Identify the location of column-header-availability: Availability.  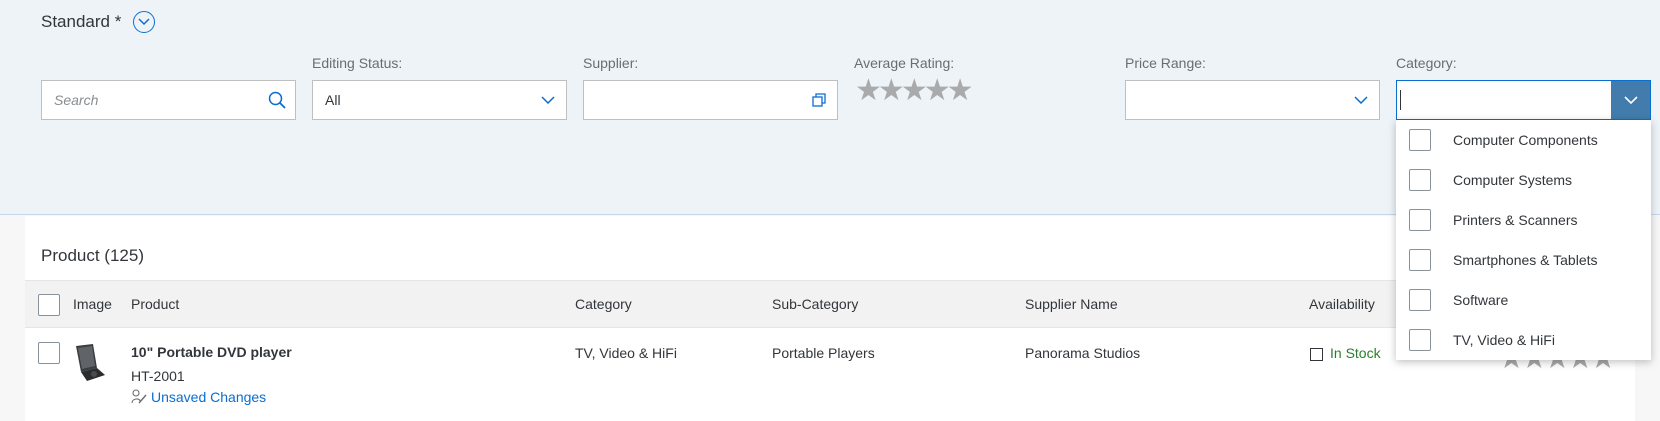
(1342, 304).